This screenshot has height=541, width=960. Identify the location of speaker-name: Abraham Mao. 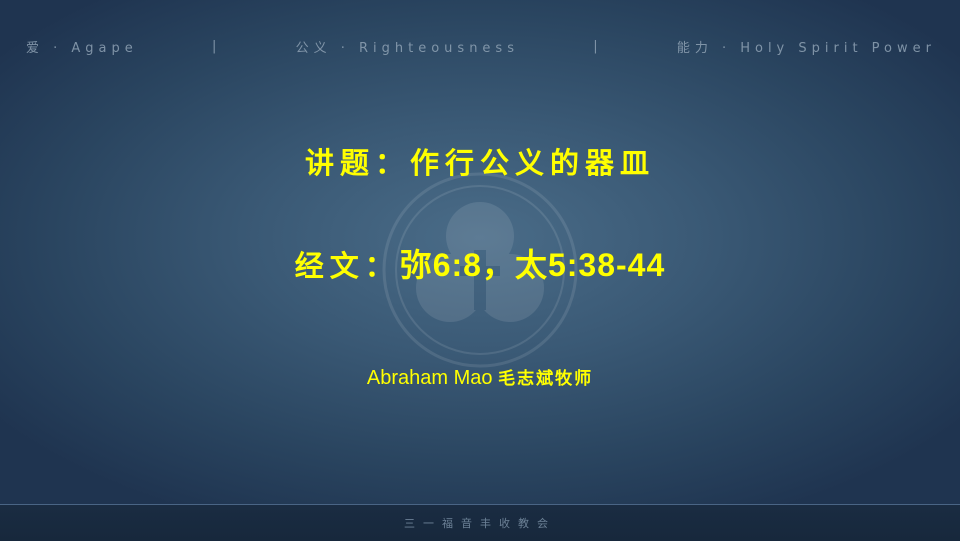
(429, 378).